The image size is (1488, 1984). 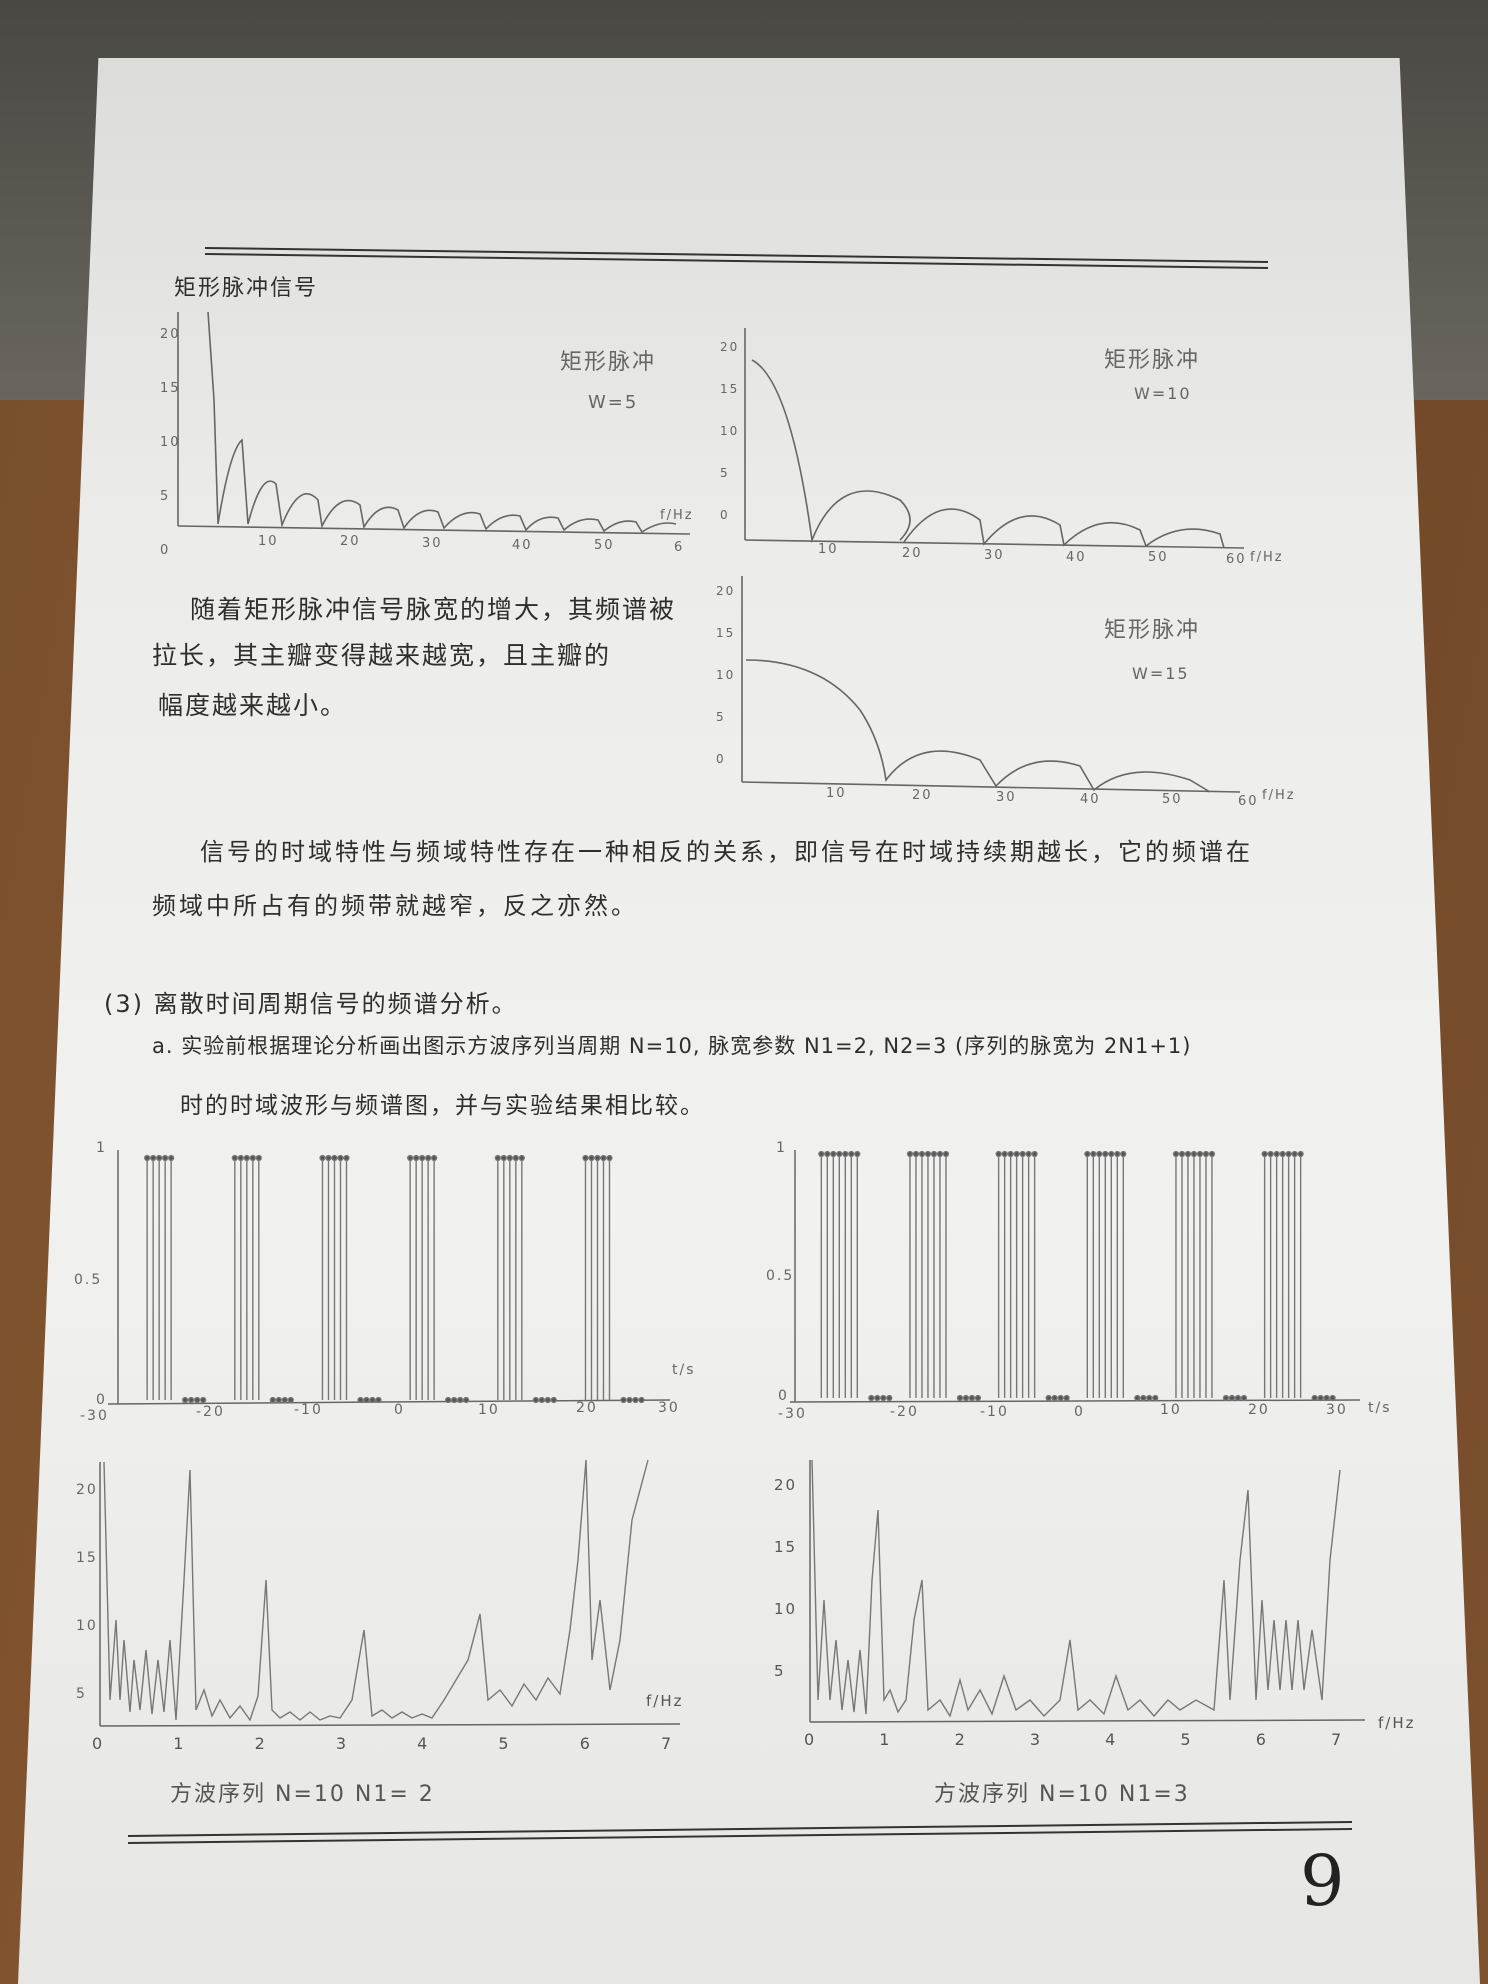 I want to click on top-rule, so click(x=736, y=258).